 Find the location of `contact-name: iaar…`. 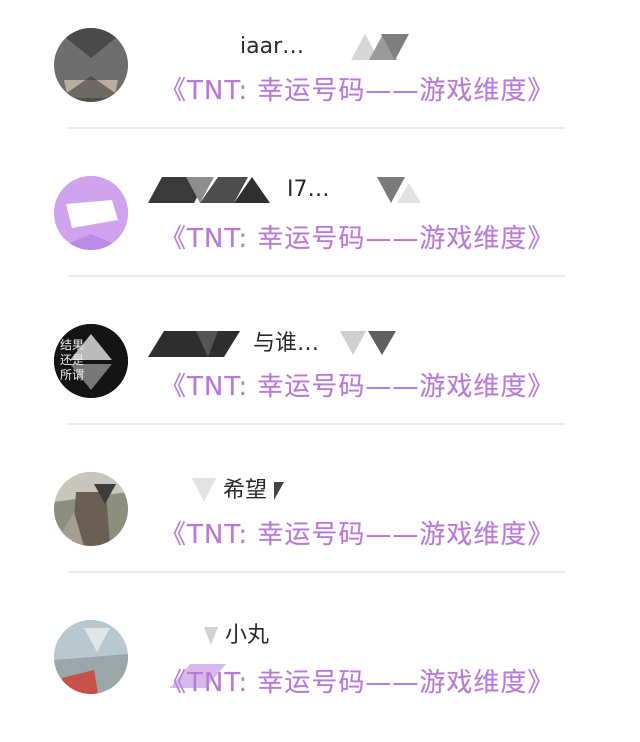

contact-name: iaar… is located at coordinates (330, 47).